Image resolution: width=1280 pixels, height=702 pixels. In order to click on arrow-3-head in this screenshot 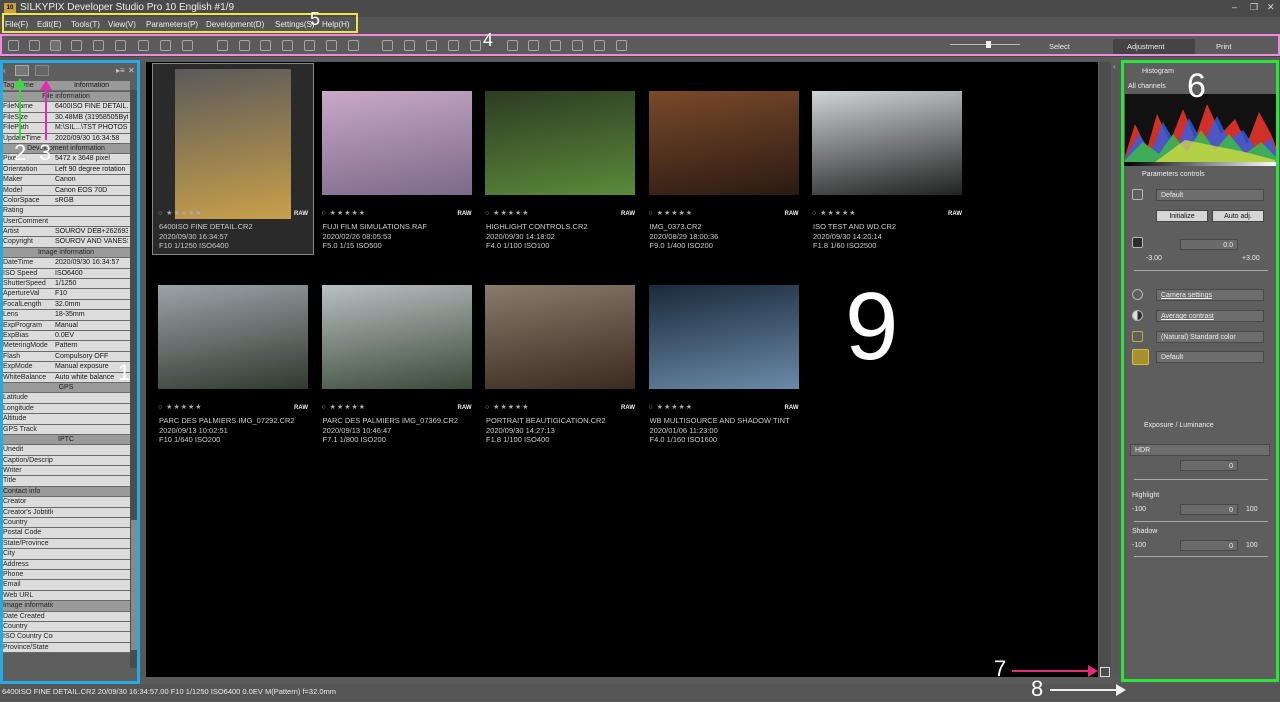, I will do `click(46, 85)`.